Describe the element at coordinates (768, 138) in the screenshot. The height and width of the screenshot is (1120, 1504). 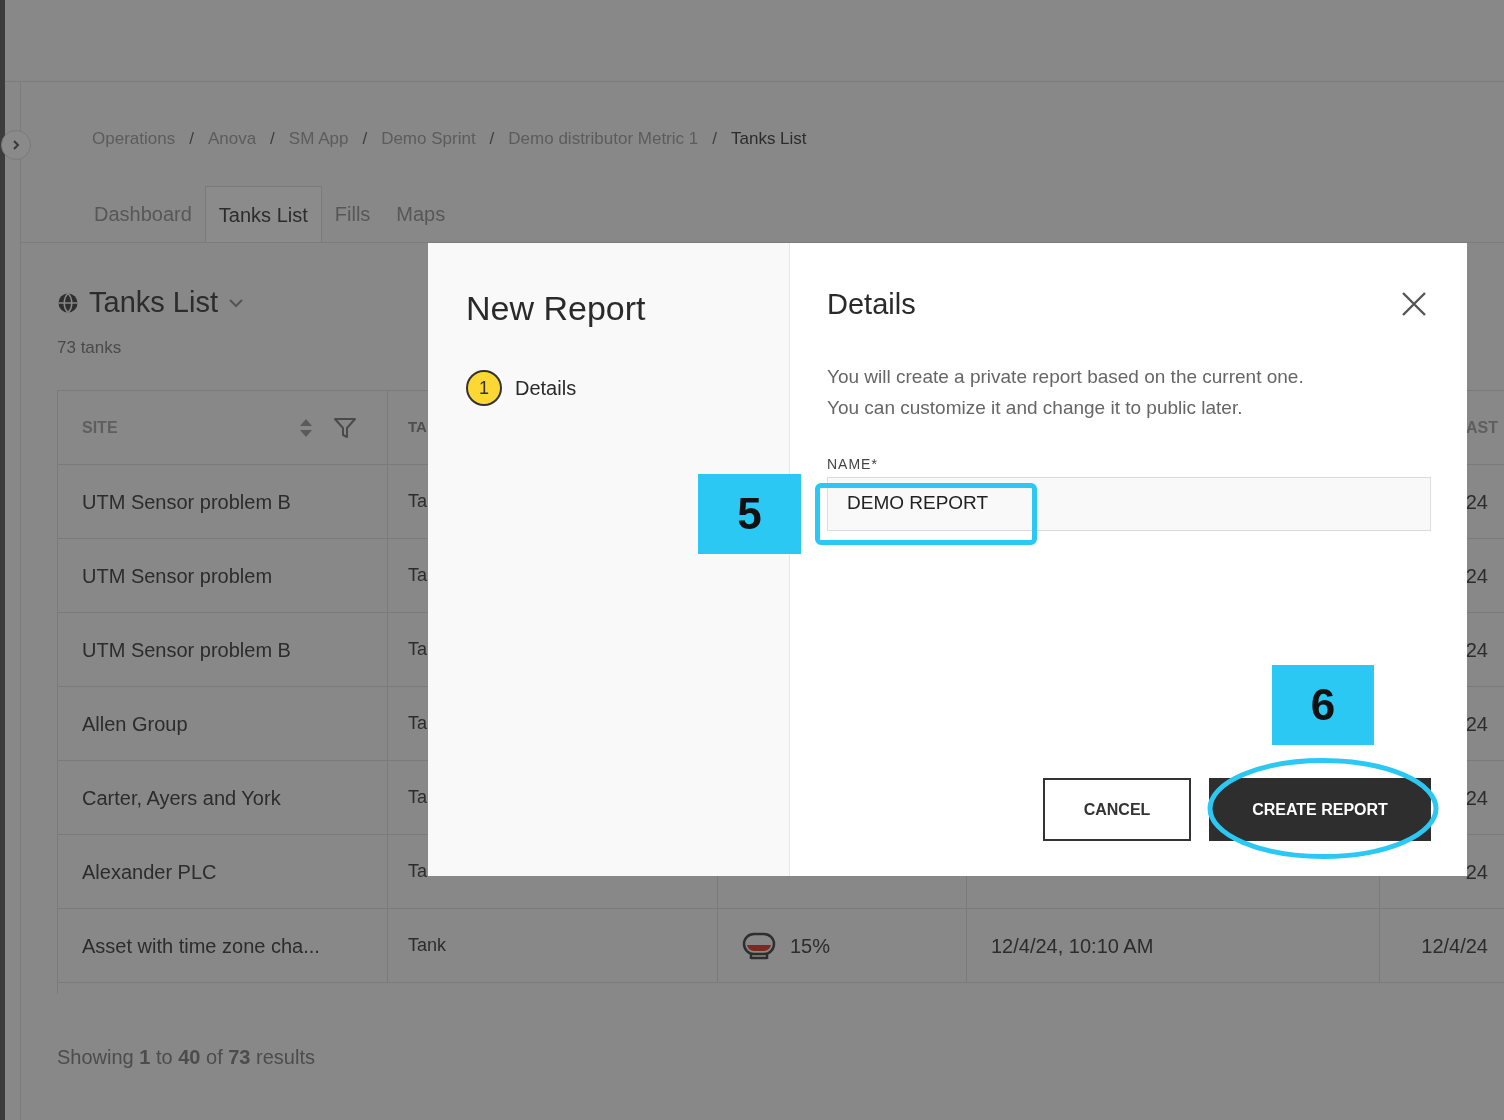
I see `breadcrumb-link: Tanks List` at that location.